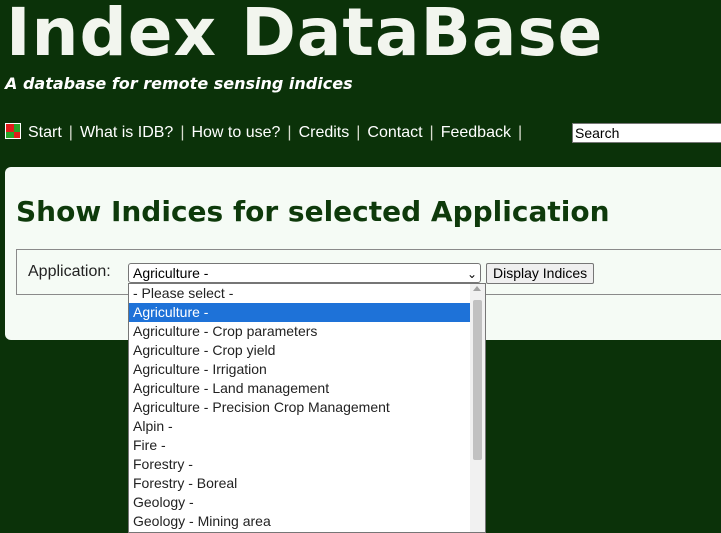 The width and height of the screenshot is (721, 533). I want to click on dropdown-option: Fire -, so click(299, 445).